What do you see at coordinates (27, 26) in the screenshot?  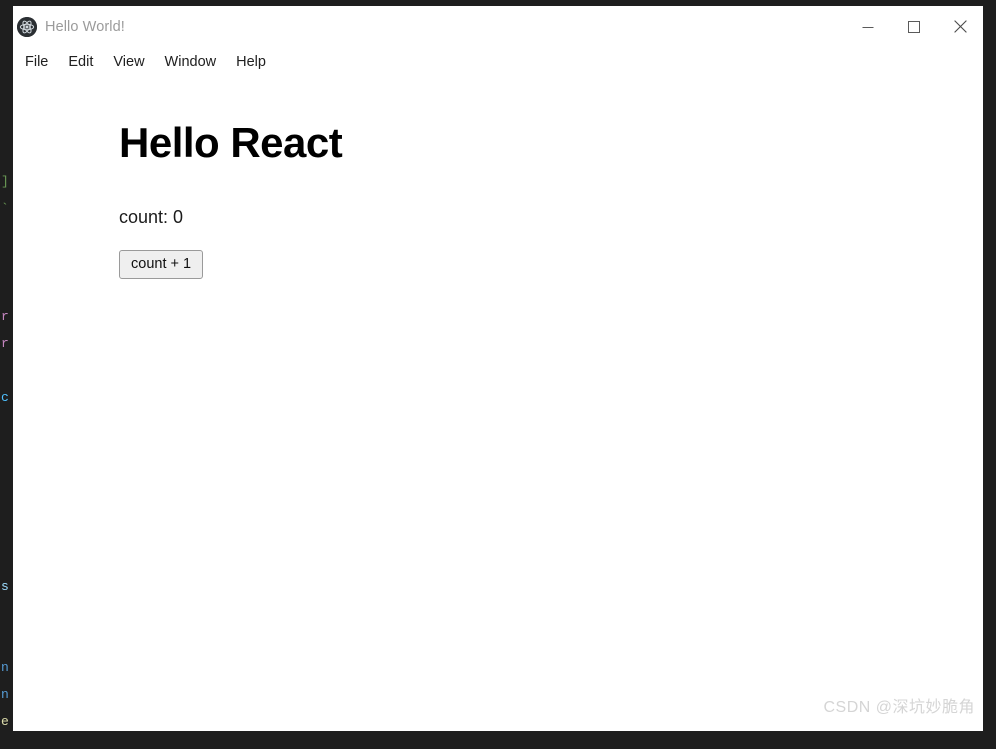 I see `react-atom-icon` at bounding box center [27, 26].